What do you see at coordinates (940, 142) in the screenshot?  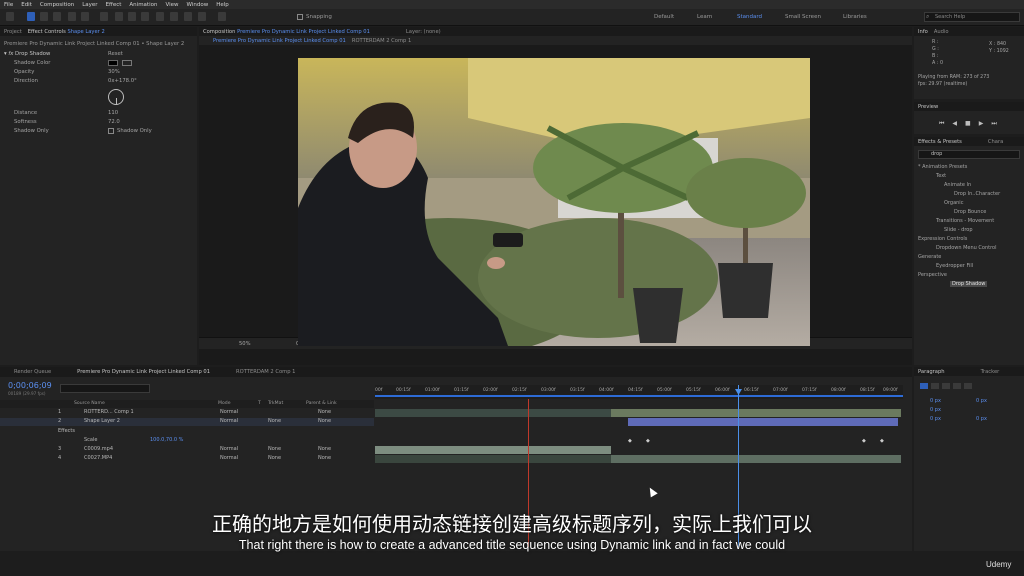 I see `tab-effects-presets: Effects & Presets` at bounding box center [940, 142].